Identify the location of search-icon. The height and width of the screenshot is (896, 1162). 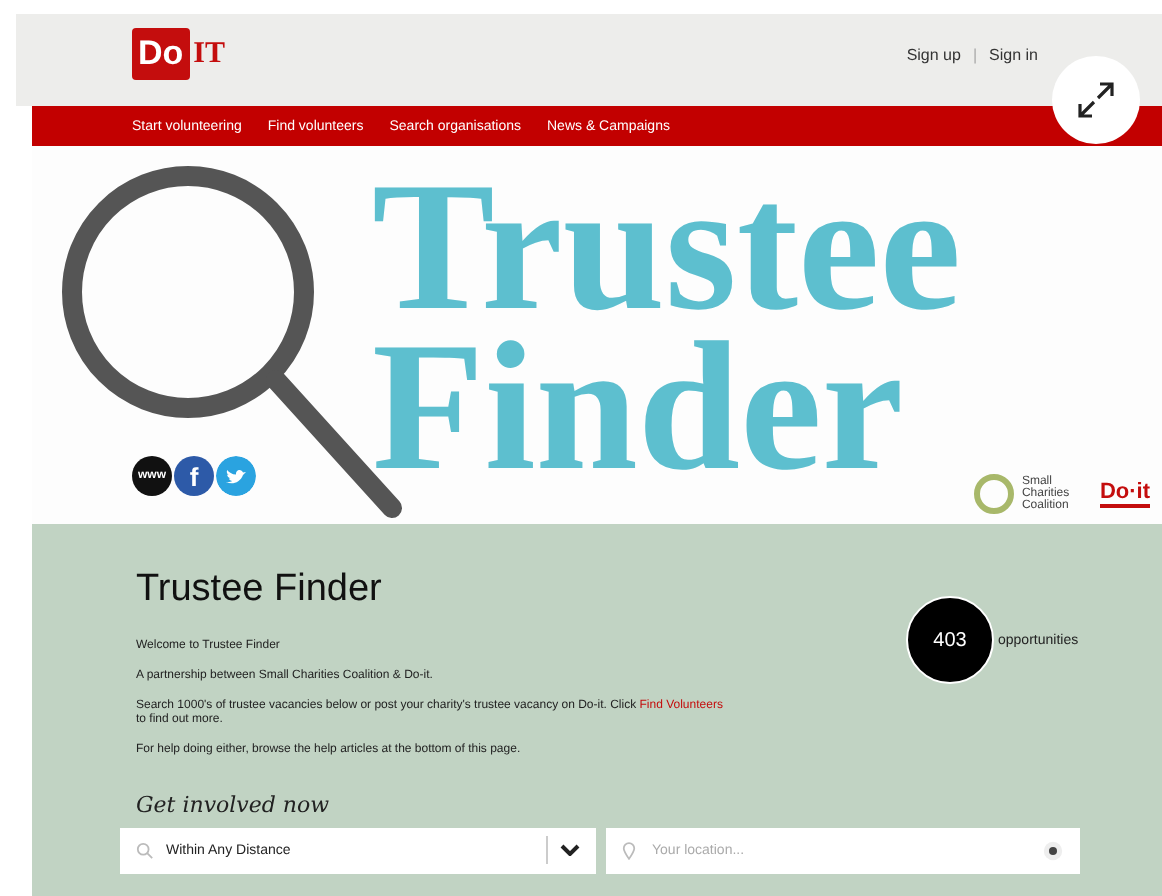
(145, 850).